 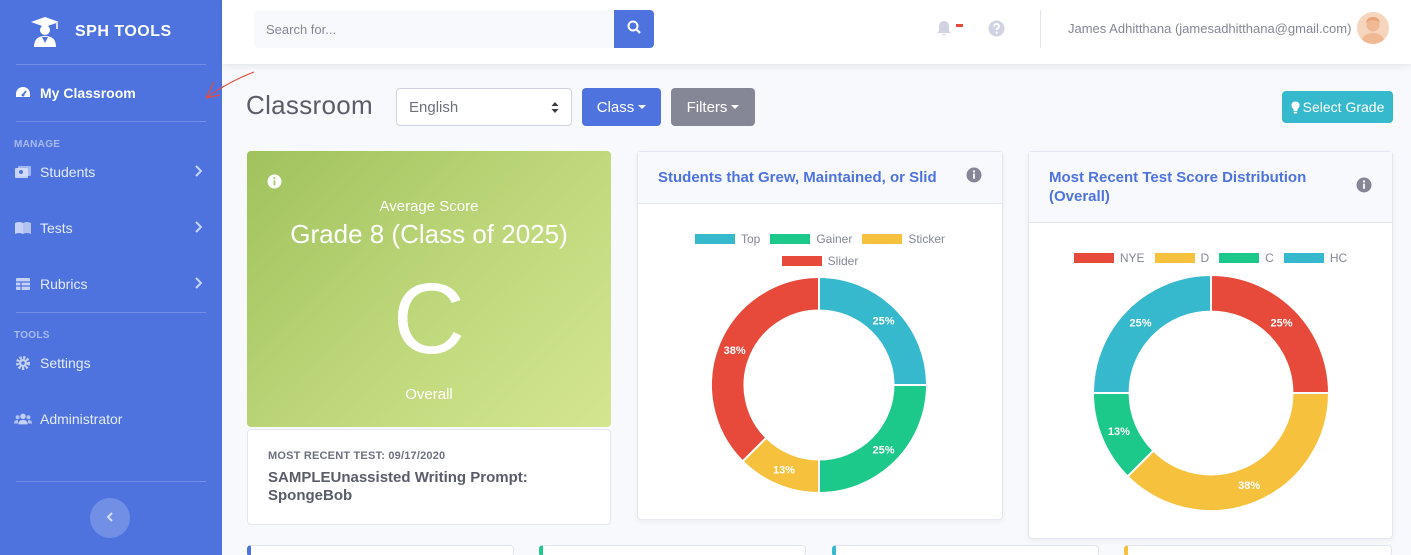 I want to click on chart-legend: NYE D C HC, so click(x=1210, y=258).